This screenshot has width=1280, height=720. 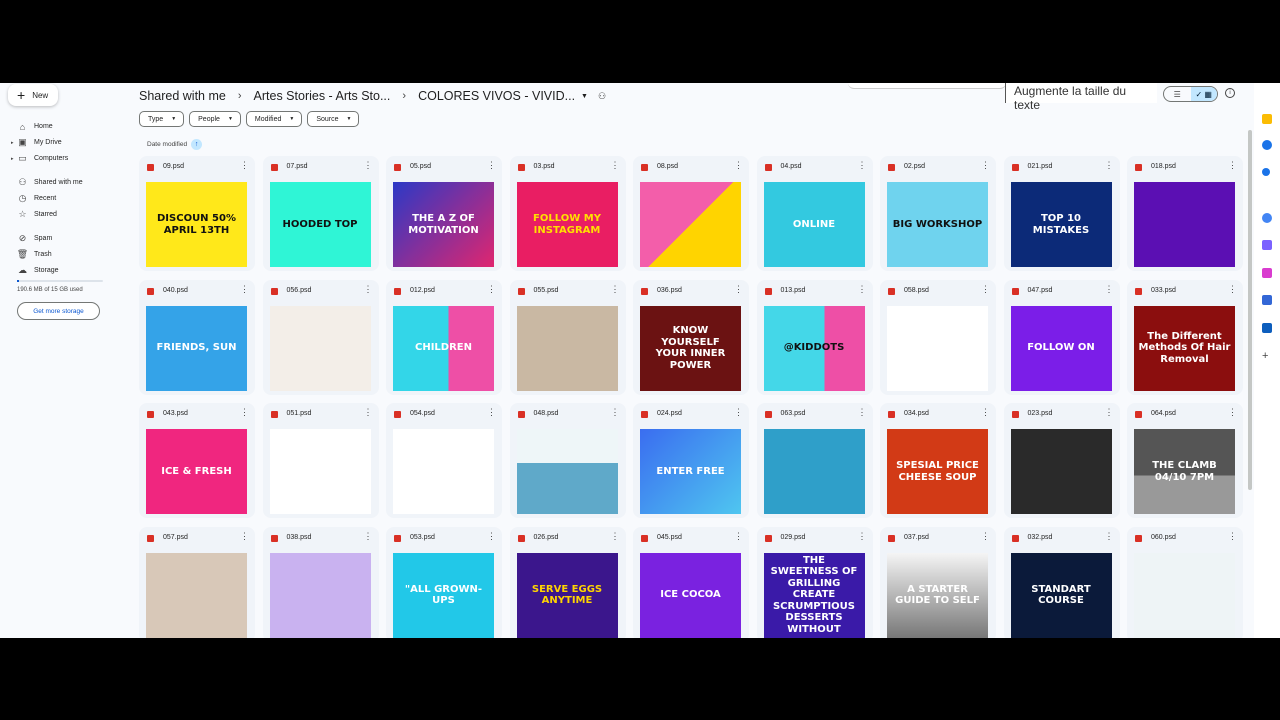 I want to click on file-thumbnail: @KIDDOTS, so click(x=814, y=348).